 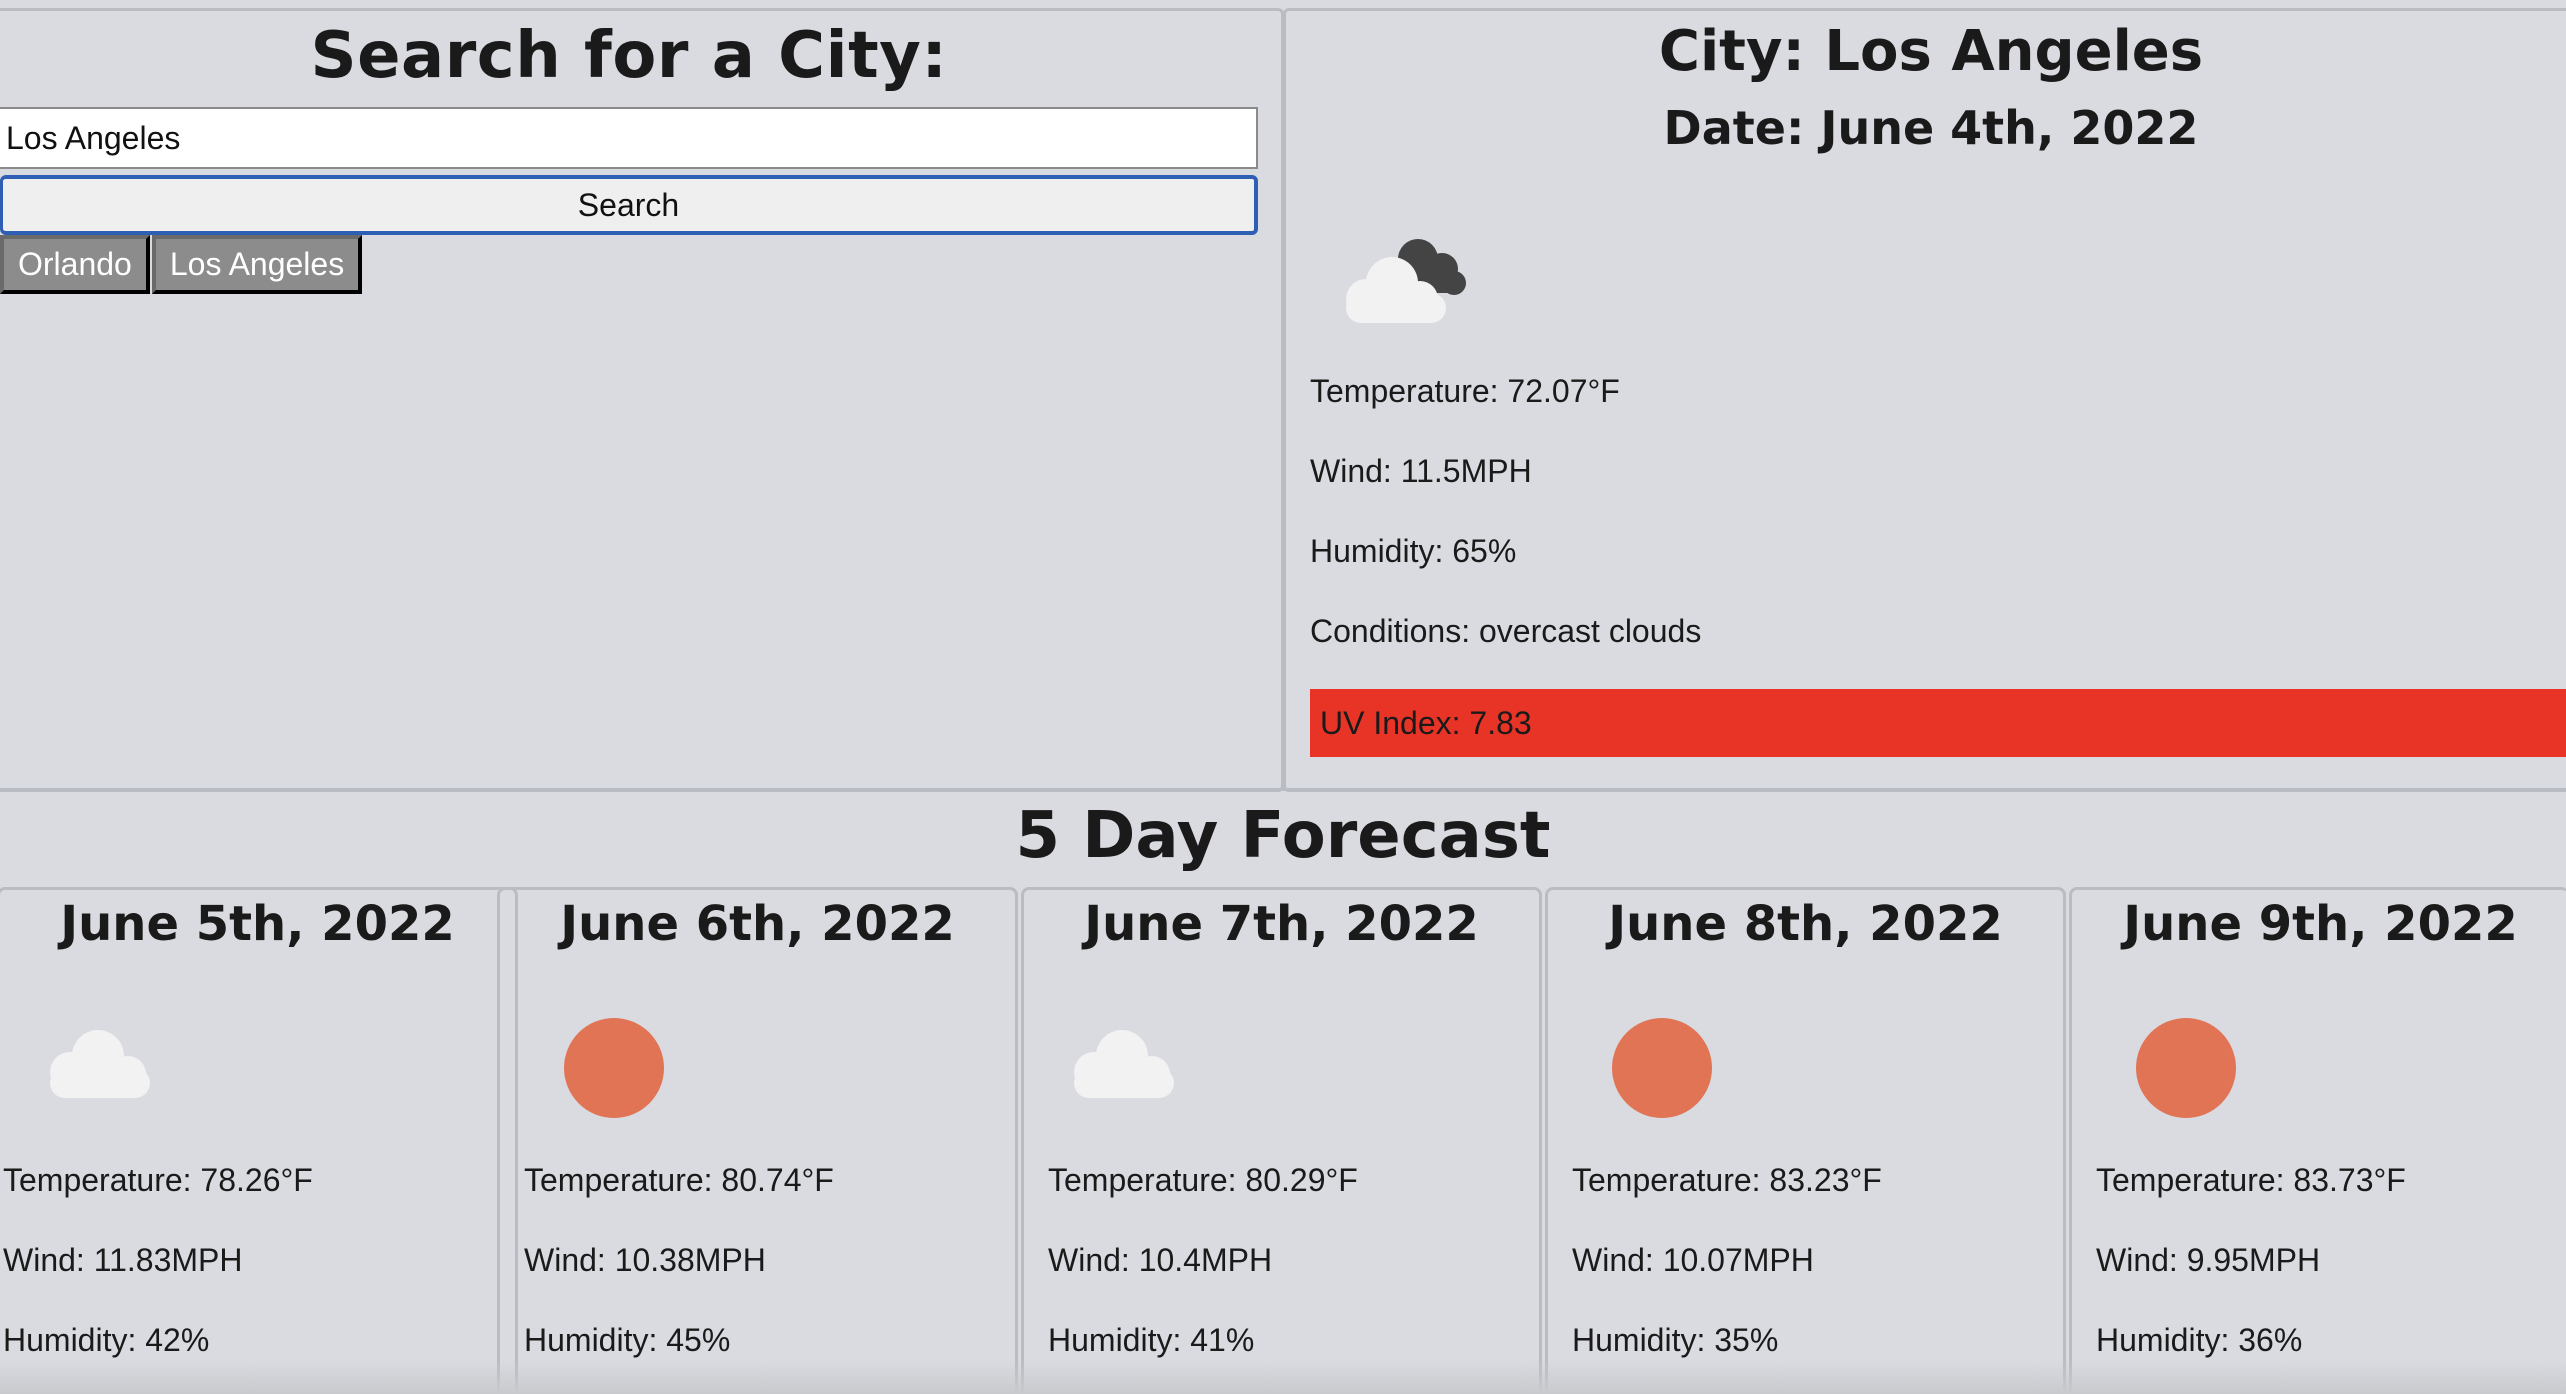 What do you see at coordinates (1421, 471) in the screenshot?
I see `current-wind: Wind: 11.5MPH` at bounding box center [1421, 471].